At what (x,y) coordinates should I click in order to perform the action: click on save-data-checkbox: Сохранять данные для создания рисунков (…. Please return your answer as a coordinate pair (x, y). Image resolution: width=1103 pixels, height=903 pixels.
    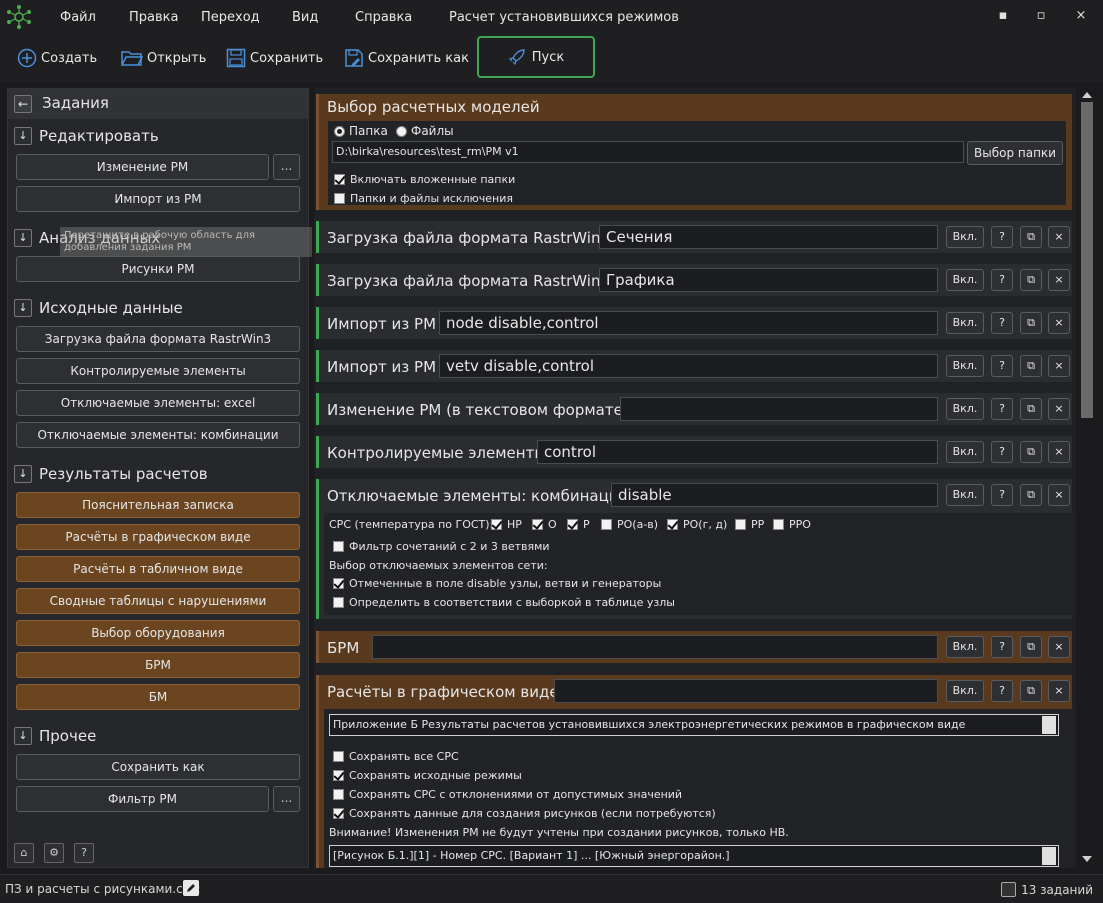
    Looking at the image, I should click on (524, 813).